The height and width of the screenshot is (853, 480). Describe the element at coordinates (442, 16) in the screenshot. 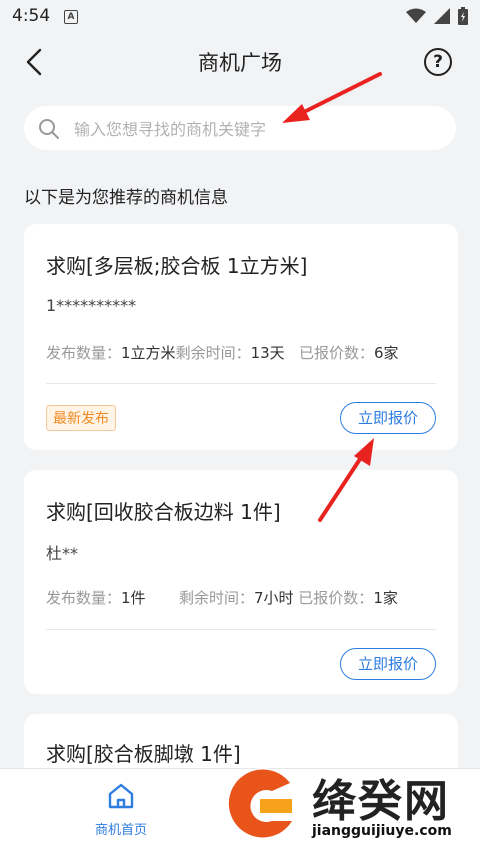

I see `signal-icon` at that location.